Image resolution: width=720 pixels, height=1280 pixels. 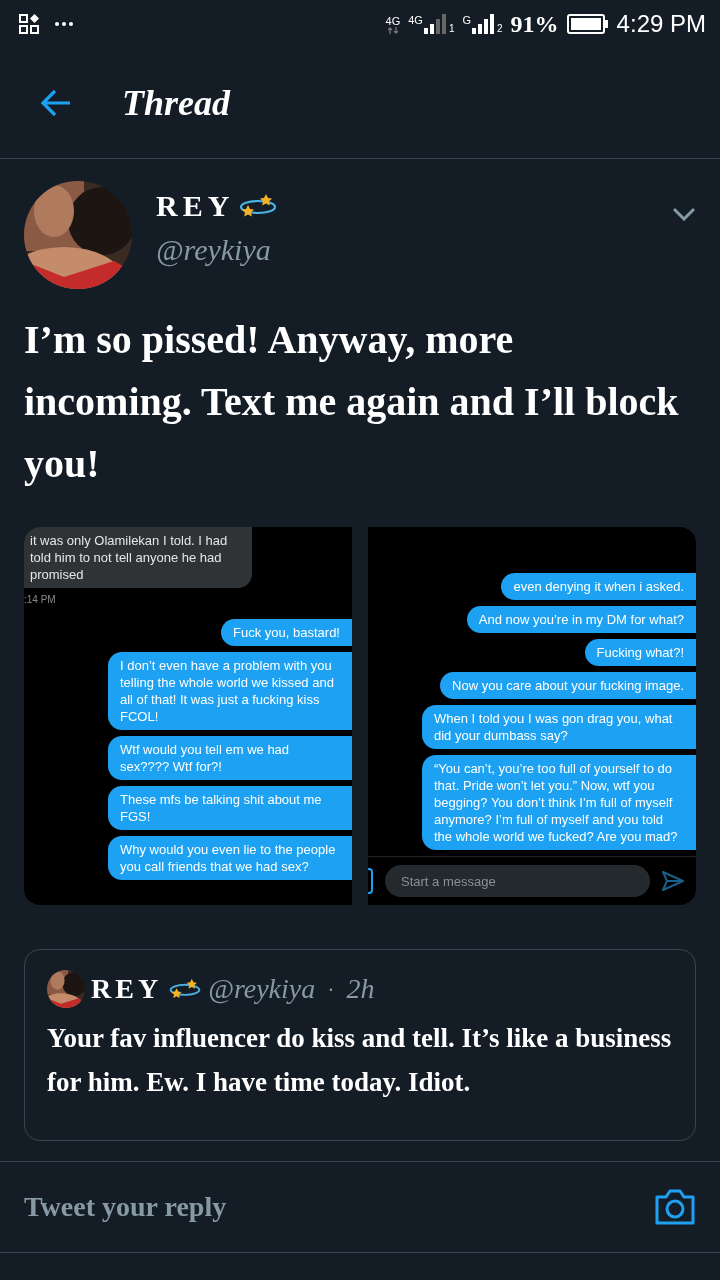 What do you see at coordinates (230, 691) in the screenshot?
I see `message-bubble: I don’t even have a problem with you telling the whole world we kissed and all of that! It was just a fucking kiss FCOL!` at bounding box center [230, 691].